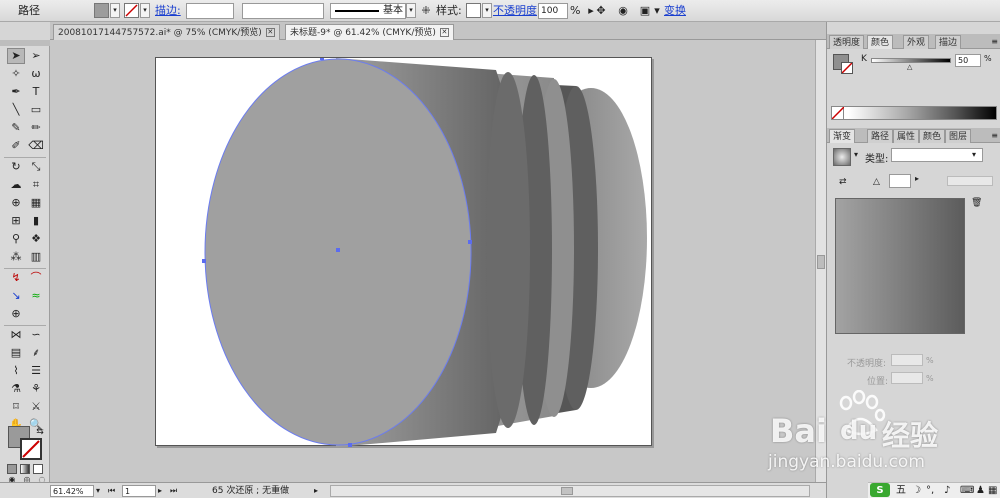 The image size is (1000, 498). Describe the element at coordinates (601, 11) in the screenshot. I see `select-similar-icon: ✥` at that location.